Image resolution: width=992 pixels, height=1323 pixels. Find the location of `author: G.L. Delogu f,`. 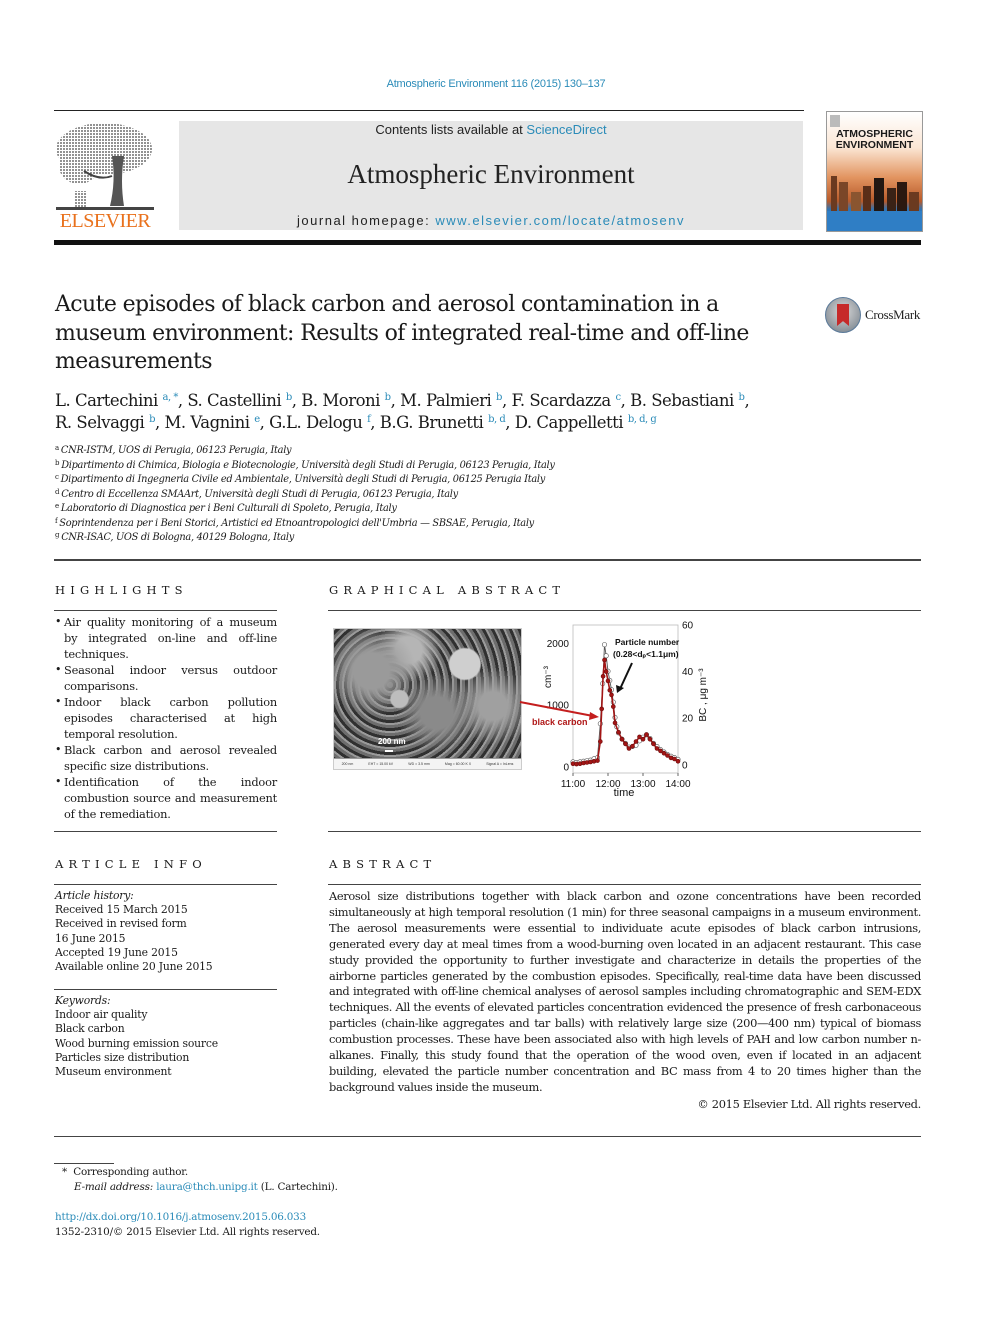

author: G.L. Delogu f, is located at coordinates (324, 422).